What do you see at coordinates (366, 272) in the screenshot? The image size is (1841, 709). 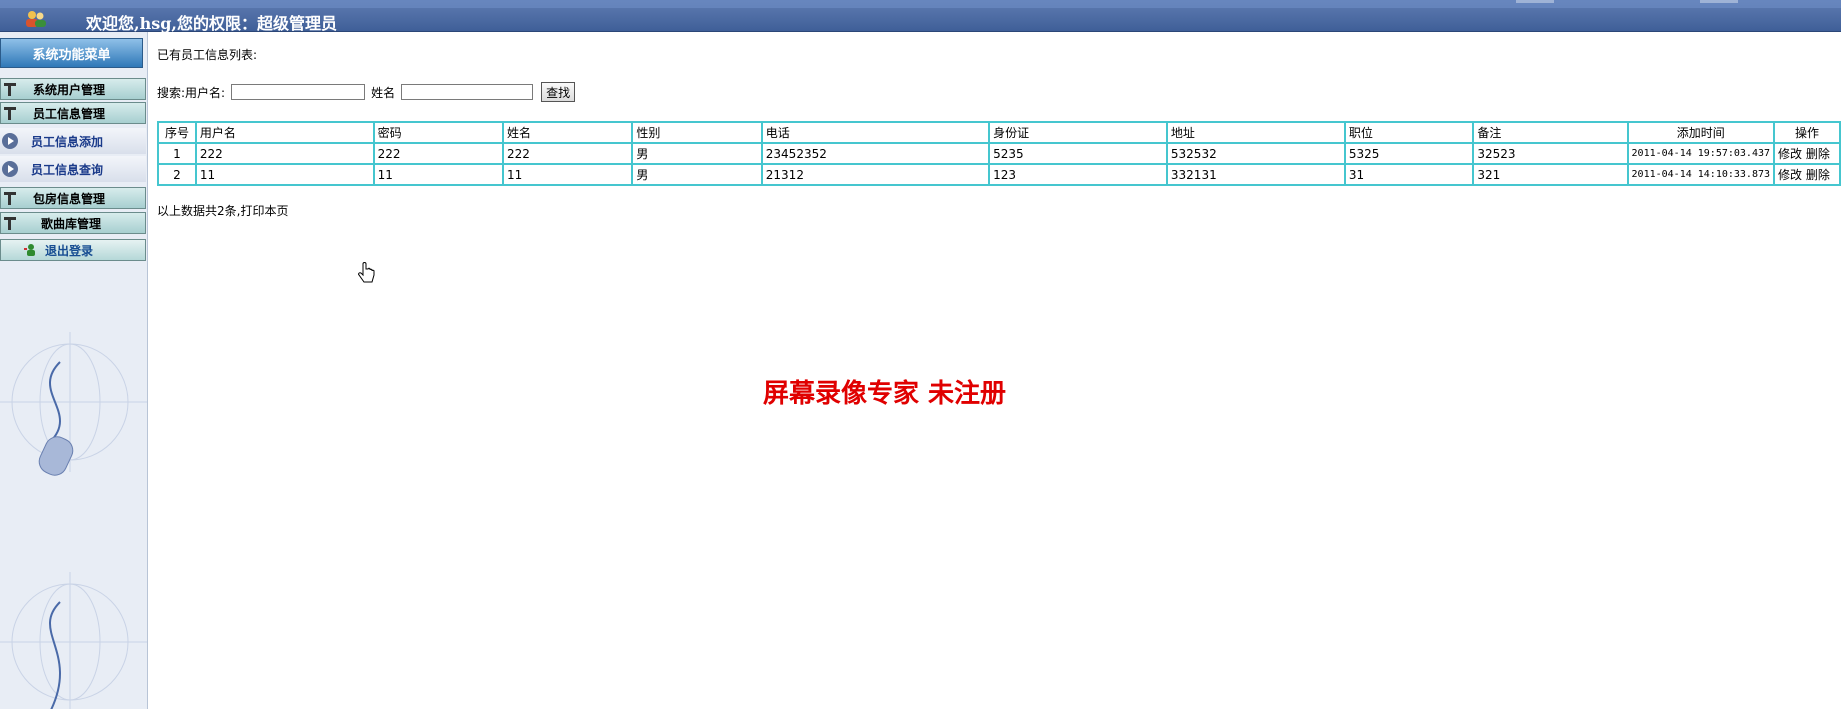 I see `hand-cursor-icon` at bounding box center [366, 272].